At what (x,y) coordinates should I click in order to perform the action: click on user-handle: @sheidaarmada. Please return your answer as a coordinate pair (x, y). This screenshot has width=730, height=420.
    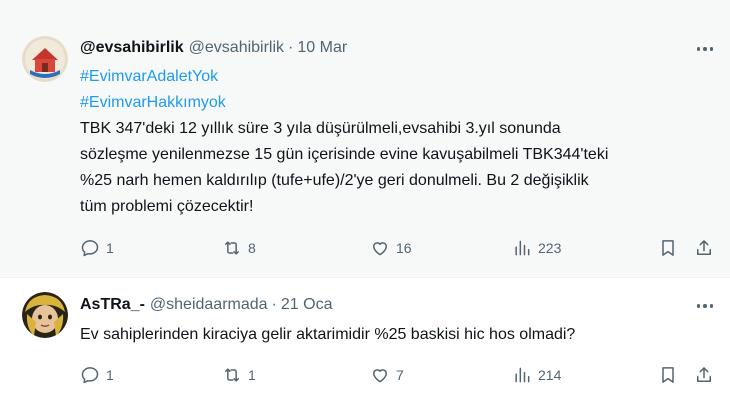
    Looking at the image, I should click on (209, 305).